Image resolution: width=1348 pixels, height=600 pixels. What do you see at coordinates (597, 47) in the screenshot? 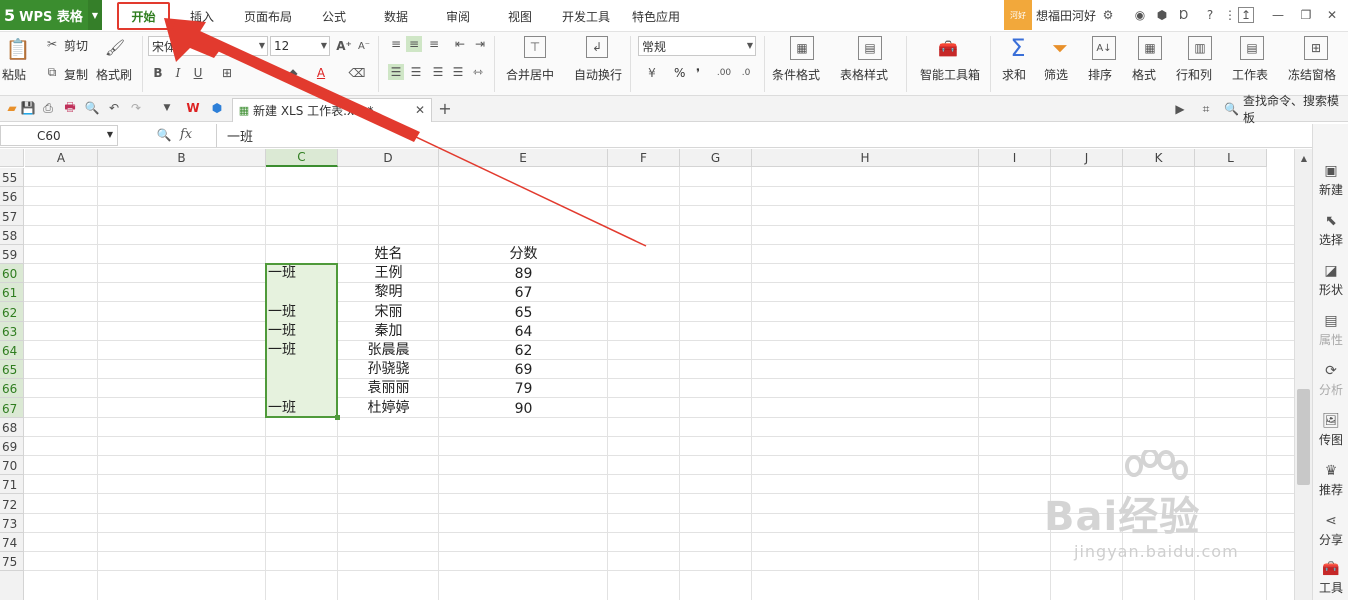
I see `wrap-text-icon: ↲` at bounding box center [597, 47].